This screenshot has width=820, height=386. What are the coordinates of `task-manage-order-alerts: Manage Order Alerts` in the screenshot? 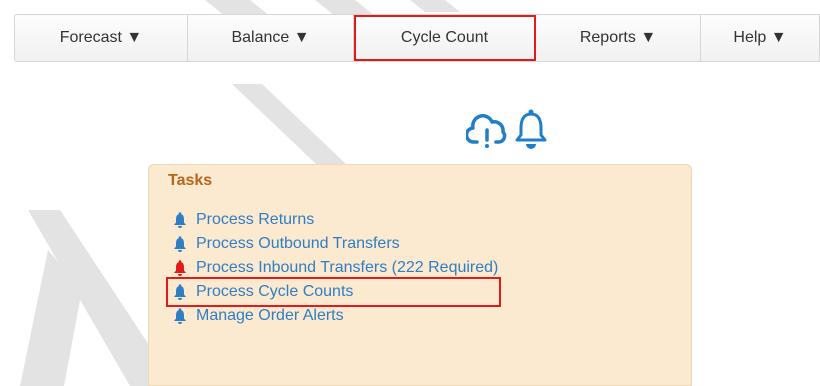 It's located at (335, 316).